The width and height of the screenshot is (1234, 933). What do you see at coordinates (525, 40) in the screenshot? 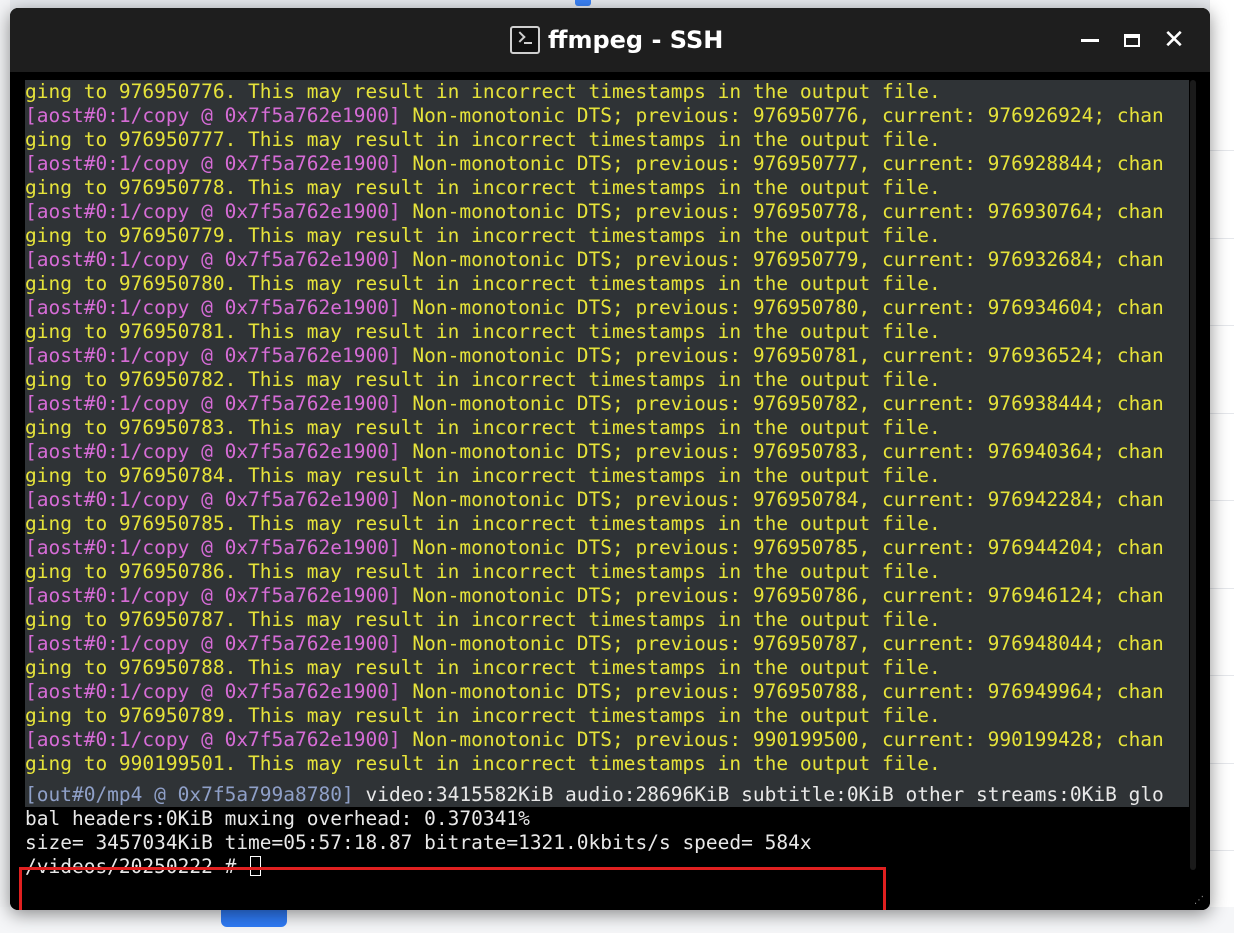
I see `terminal-icon` at bounding box center [525, 40].